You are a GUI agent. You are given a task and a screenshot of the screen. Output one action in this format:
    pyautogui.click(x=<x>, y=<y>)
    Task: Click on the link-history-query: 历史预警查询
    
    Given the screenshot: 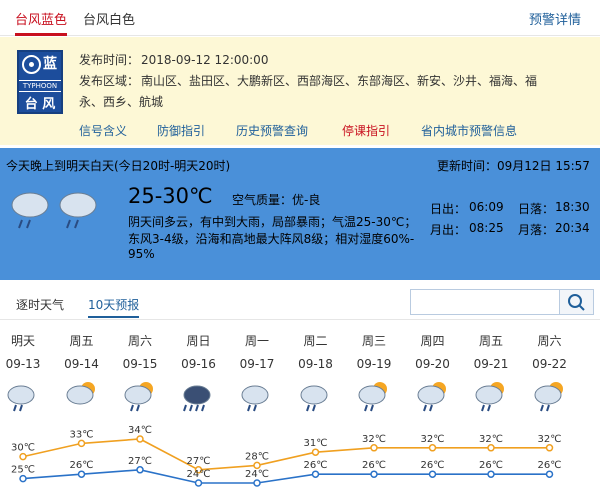 What is the action you would take?
    pyautogui.click(x=272, y=130)
    